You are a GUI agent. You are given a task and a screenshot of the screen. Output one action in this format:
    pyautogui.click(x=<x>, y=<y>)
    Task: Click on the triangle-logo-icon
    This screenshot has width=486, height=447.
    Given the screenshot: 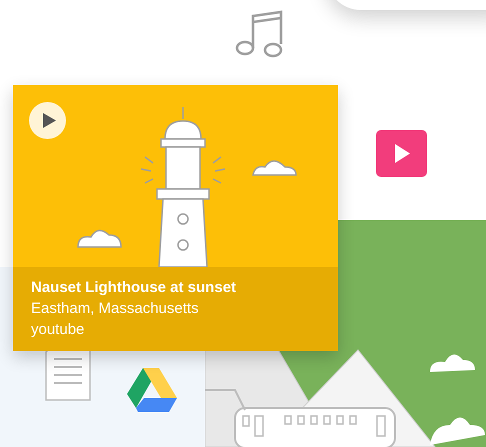 What is the action you would take?
    pyautogui.click(x=152, y=390)
    